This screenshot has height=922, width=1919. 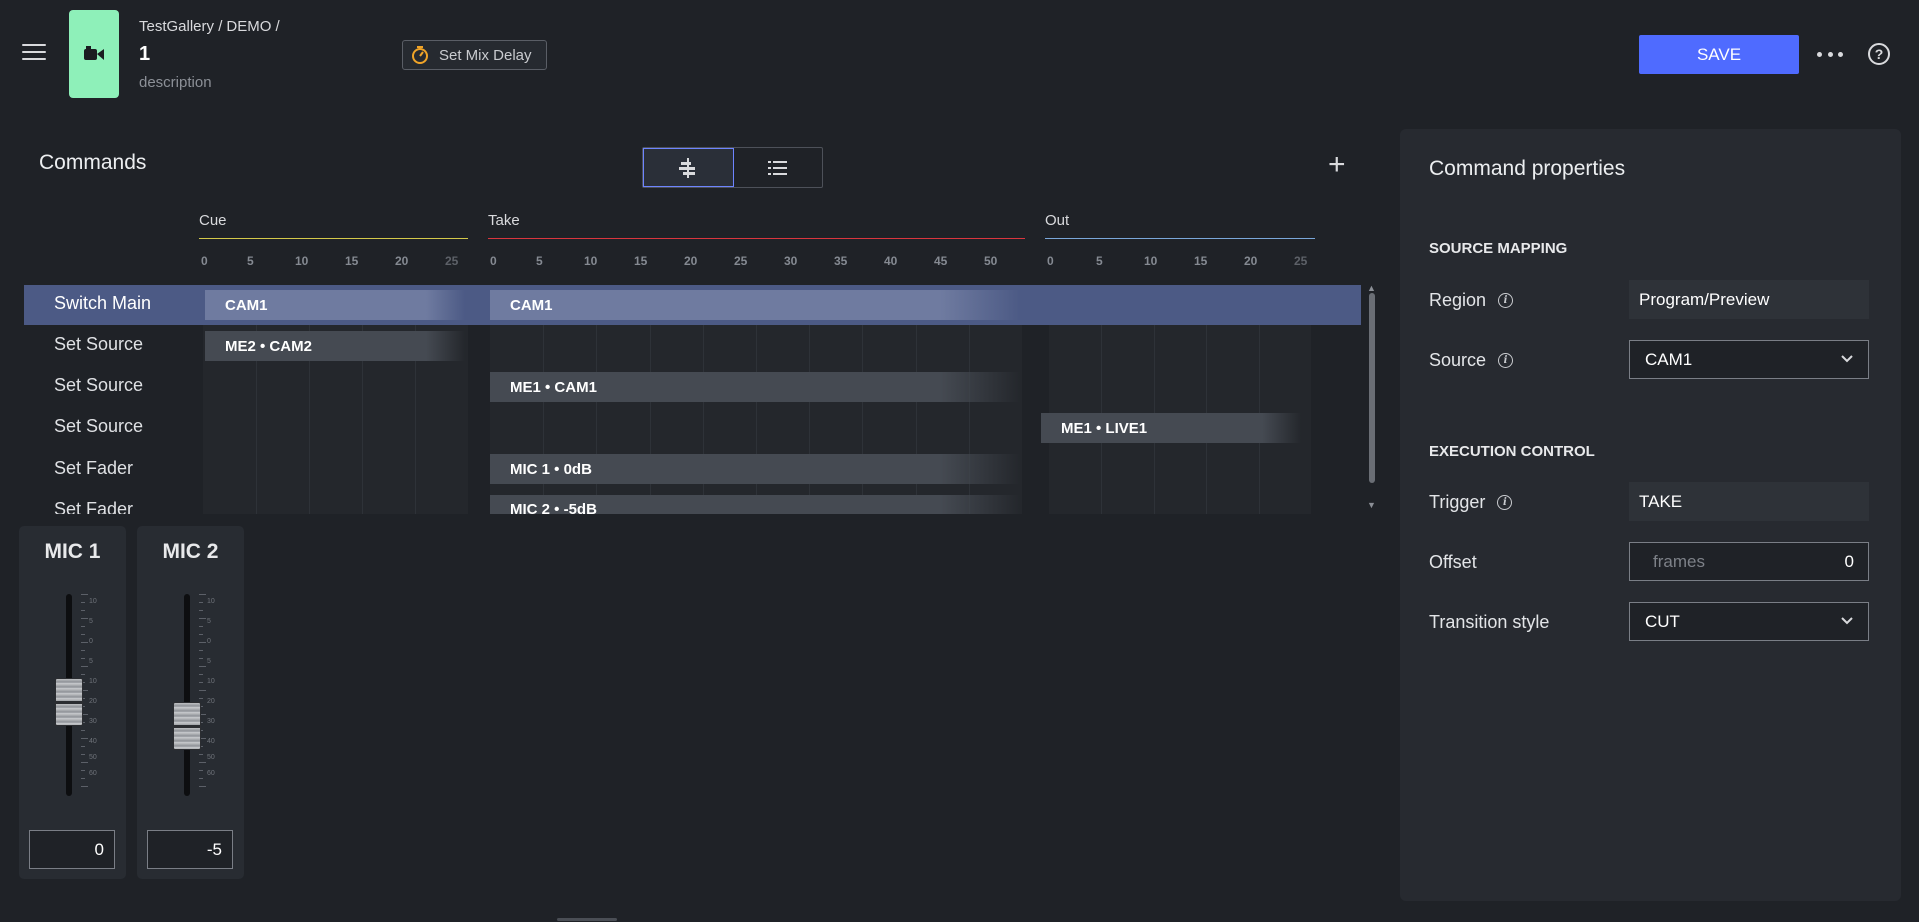 I want to click on offset-input: frames 0, so click(x=1749, y=561).